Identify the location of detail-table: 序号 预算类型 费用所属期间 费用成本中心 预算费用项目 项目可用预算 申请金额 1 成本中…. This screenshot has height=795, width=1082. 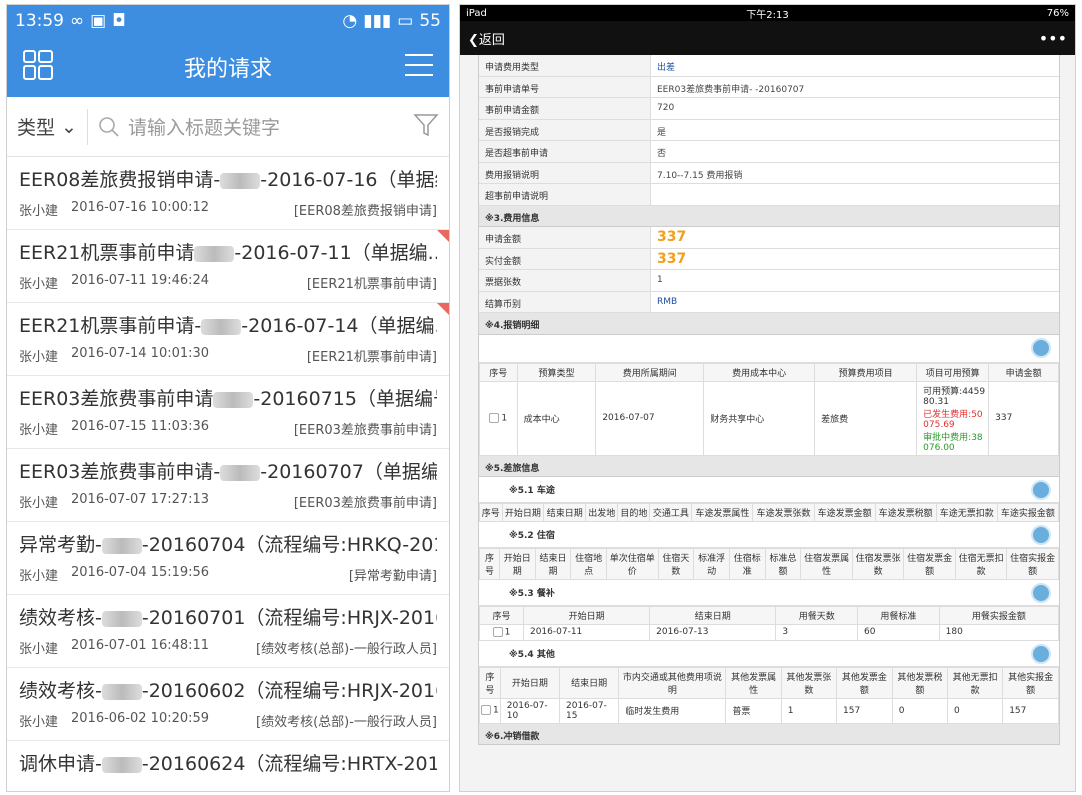
(769, 409).